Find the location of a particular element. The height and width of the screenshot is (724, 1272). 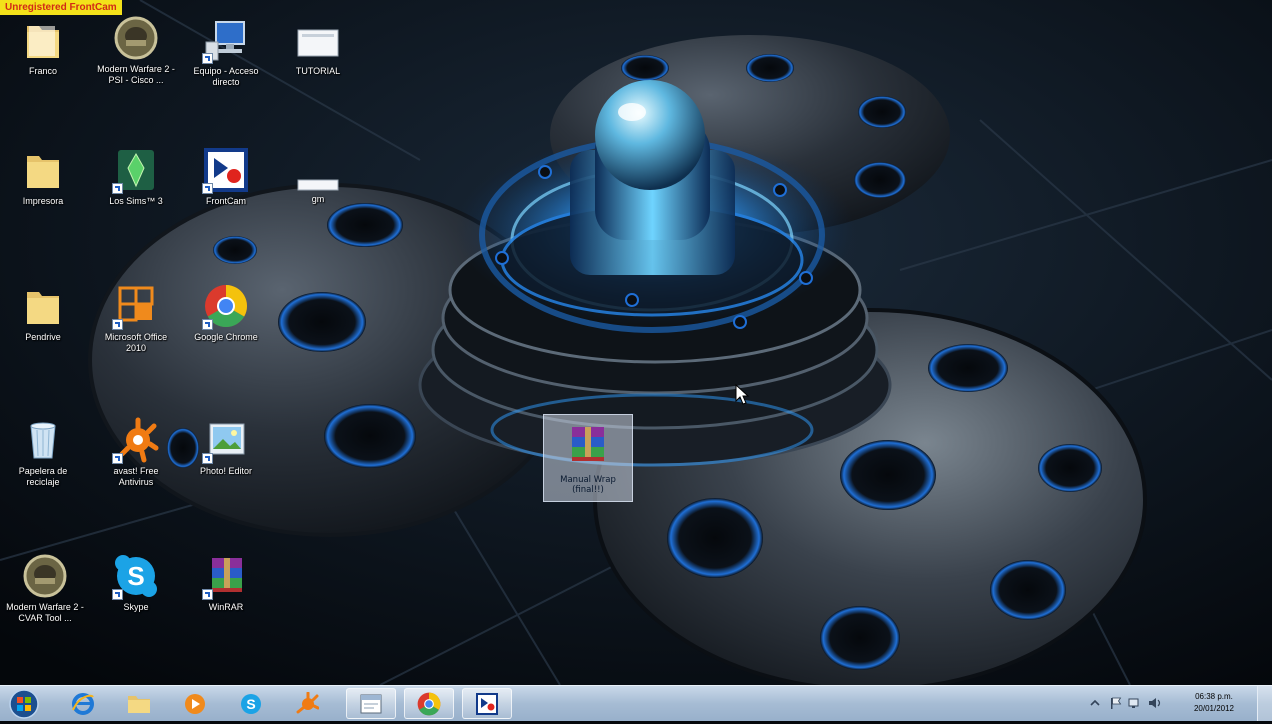

desktop-icon-office: Microsoft Office 2010 is located at coordinates (136, 318).